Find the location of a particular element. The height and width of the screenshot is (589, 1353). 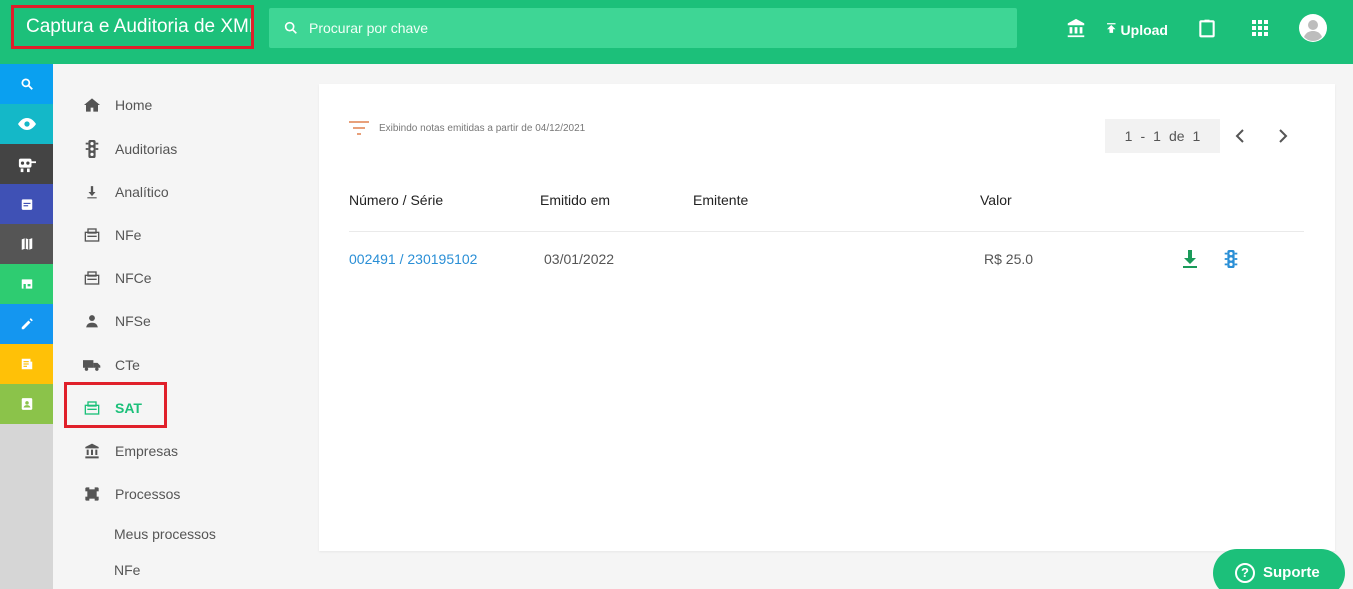

header-divider is located at coordinates (826, 231).